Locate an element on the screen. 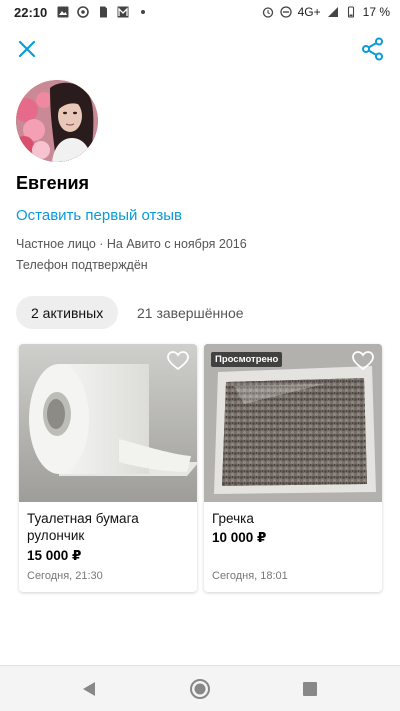 The width and height of the screenshot is (400, 711). status-icons-left is located at coordinates (103, 12).